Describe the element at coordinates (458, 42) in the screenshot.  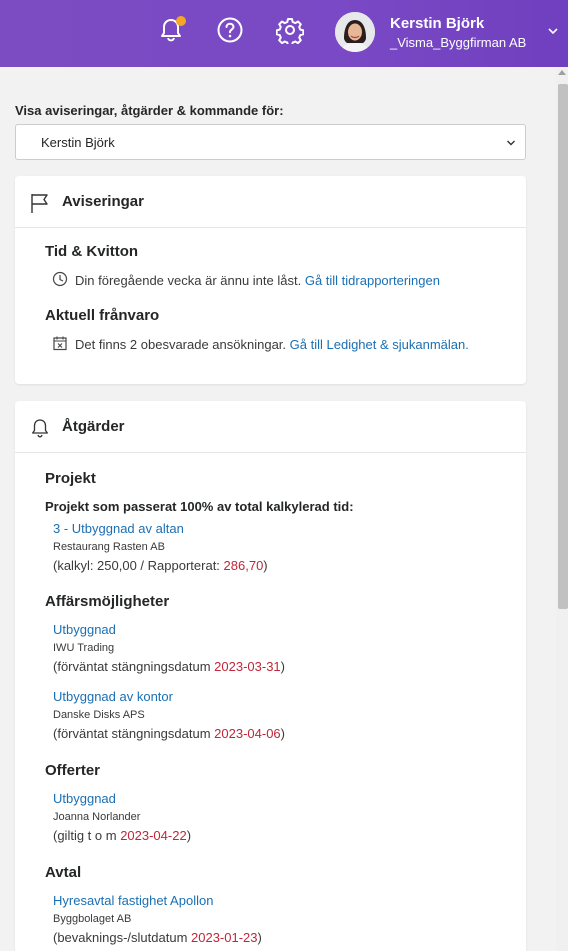
I see `user-company: _Visma_Byggfirman AB` at that location.